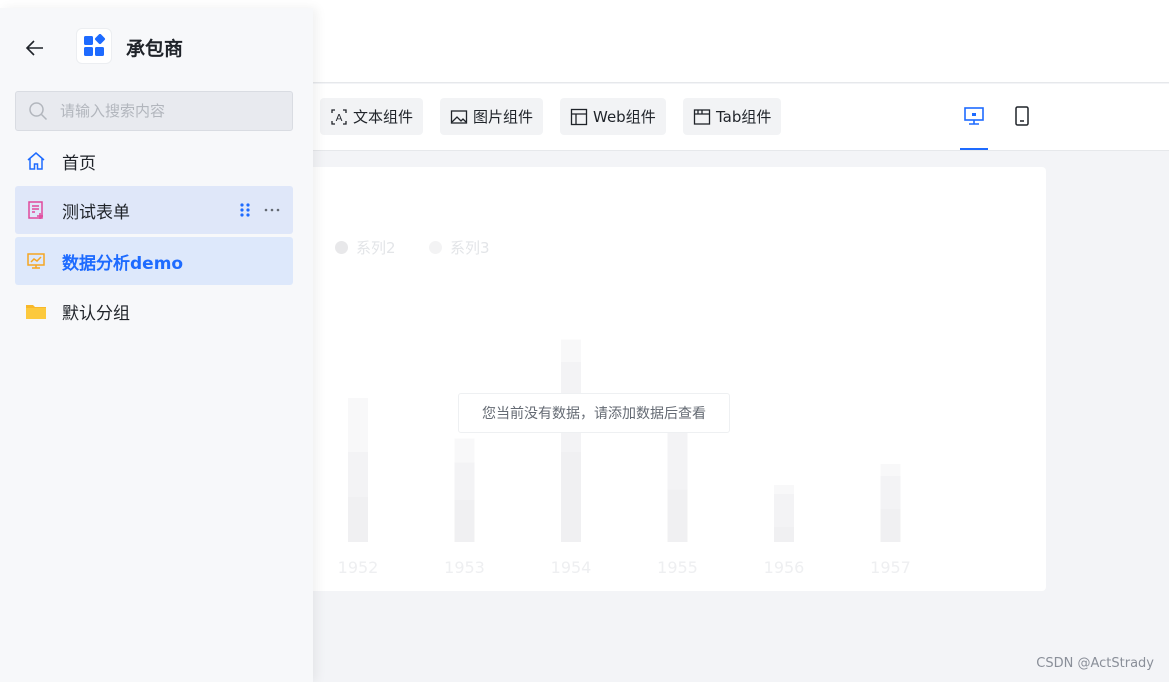 This screenshot has width=1169, height=682. I want to click on app-logo, so click(94, 46).